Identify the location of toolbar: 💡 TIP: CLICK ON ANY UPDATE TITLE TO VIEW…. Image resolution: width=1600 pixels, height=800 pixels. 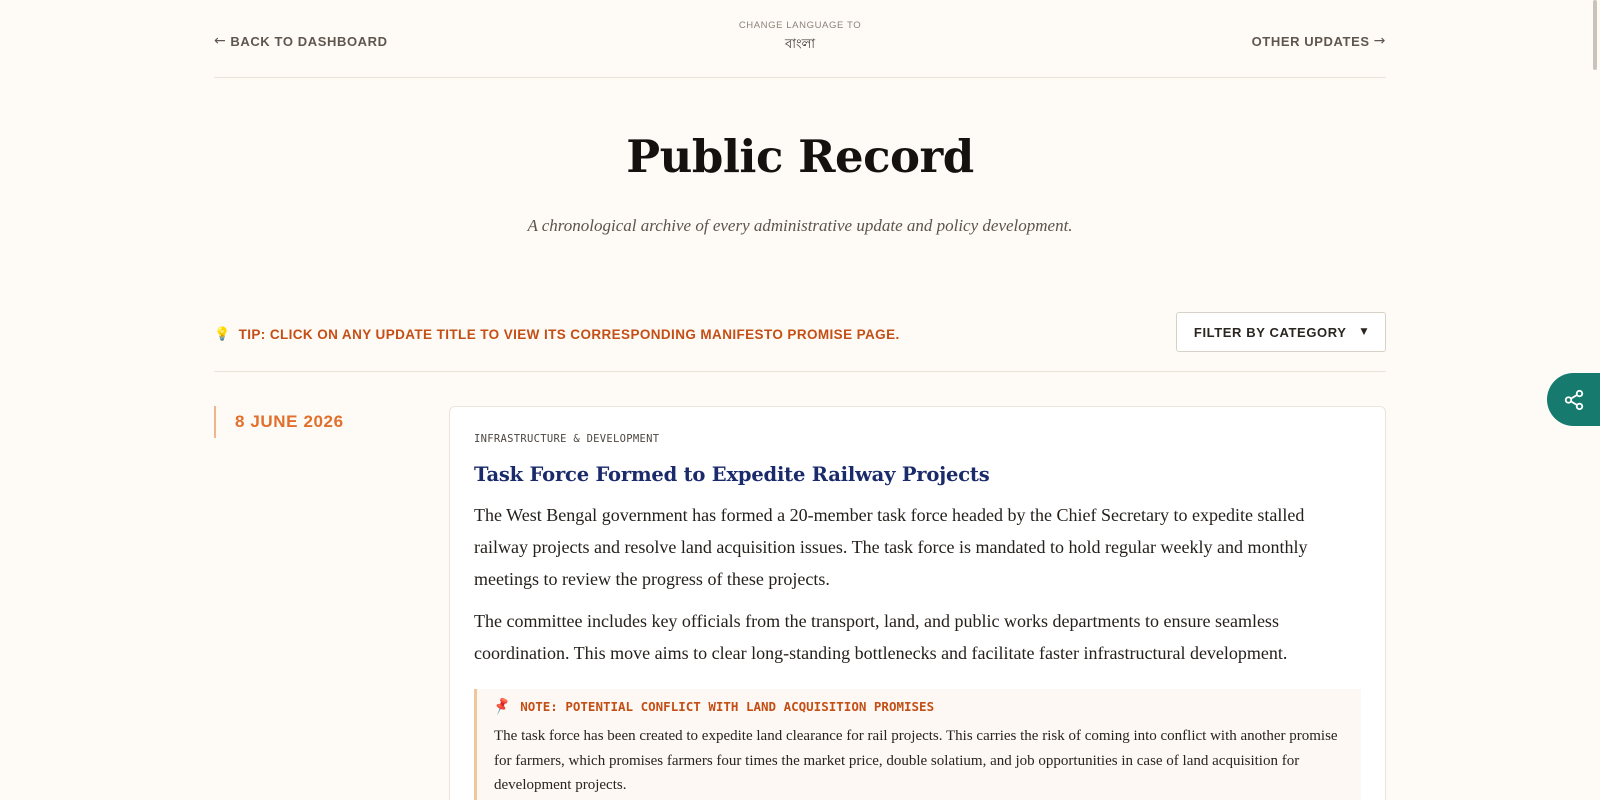
(800, 342).